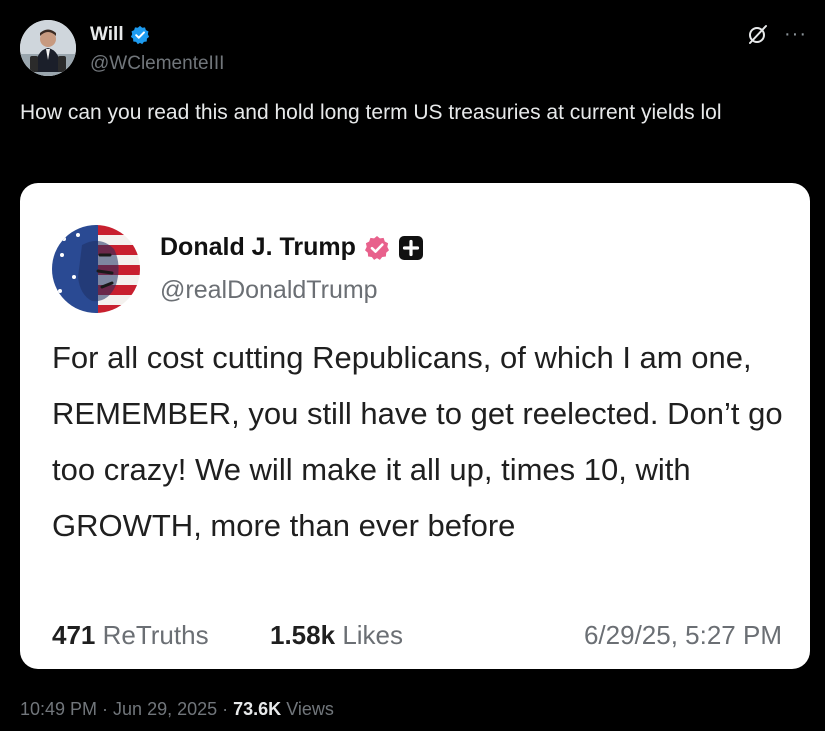 The height and width of the screenshot is (731, 825). Describe the element at coordinates (139, 35) in the screenshot. I see `verified-badge-icon` at that location.